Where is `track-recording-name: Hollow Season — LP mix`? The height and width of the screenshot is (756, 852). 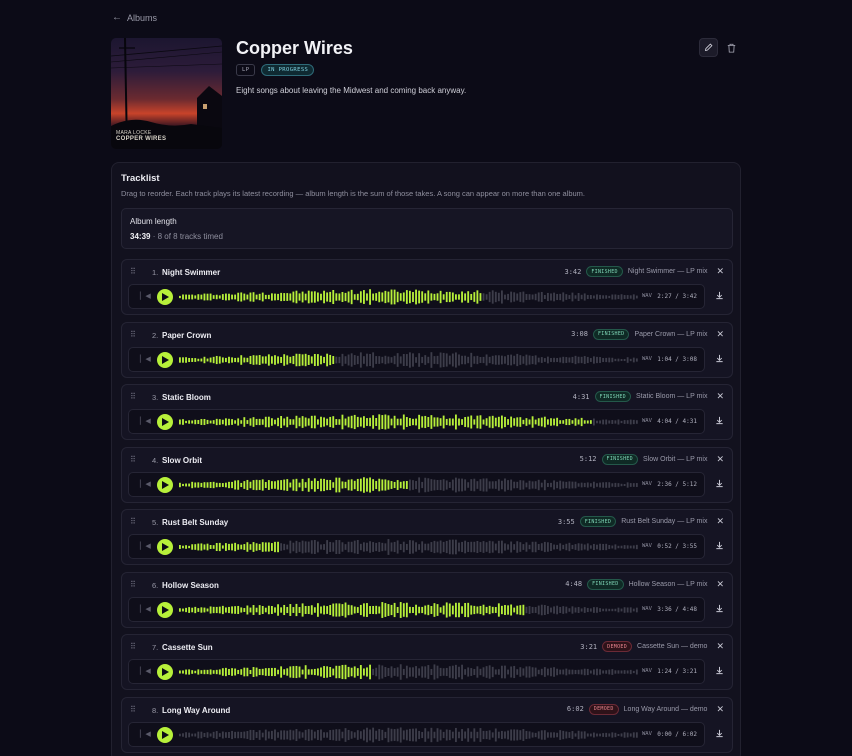 track-recording-name: Hollow Season — LP mix is located at coordinates (668, 584).